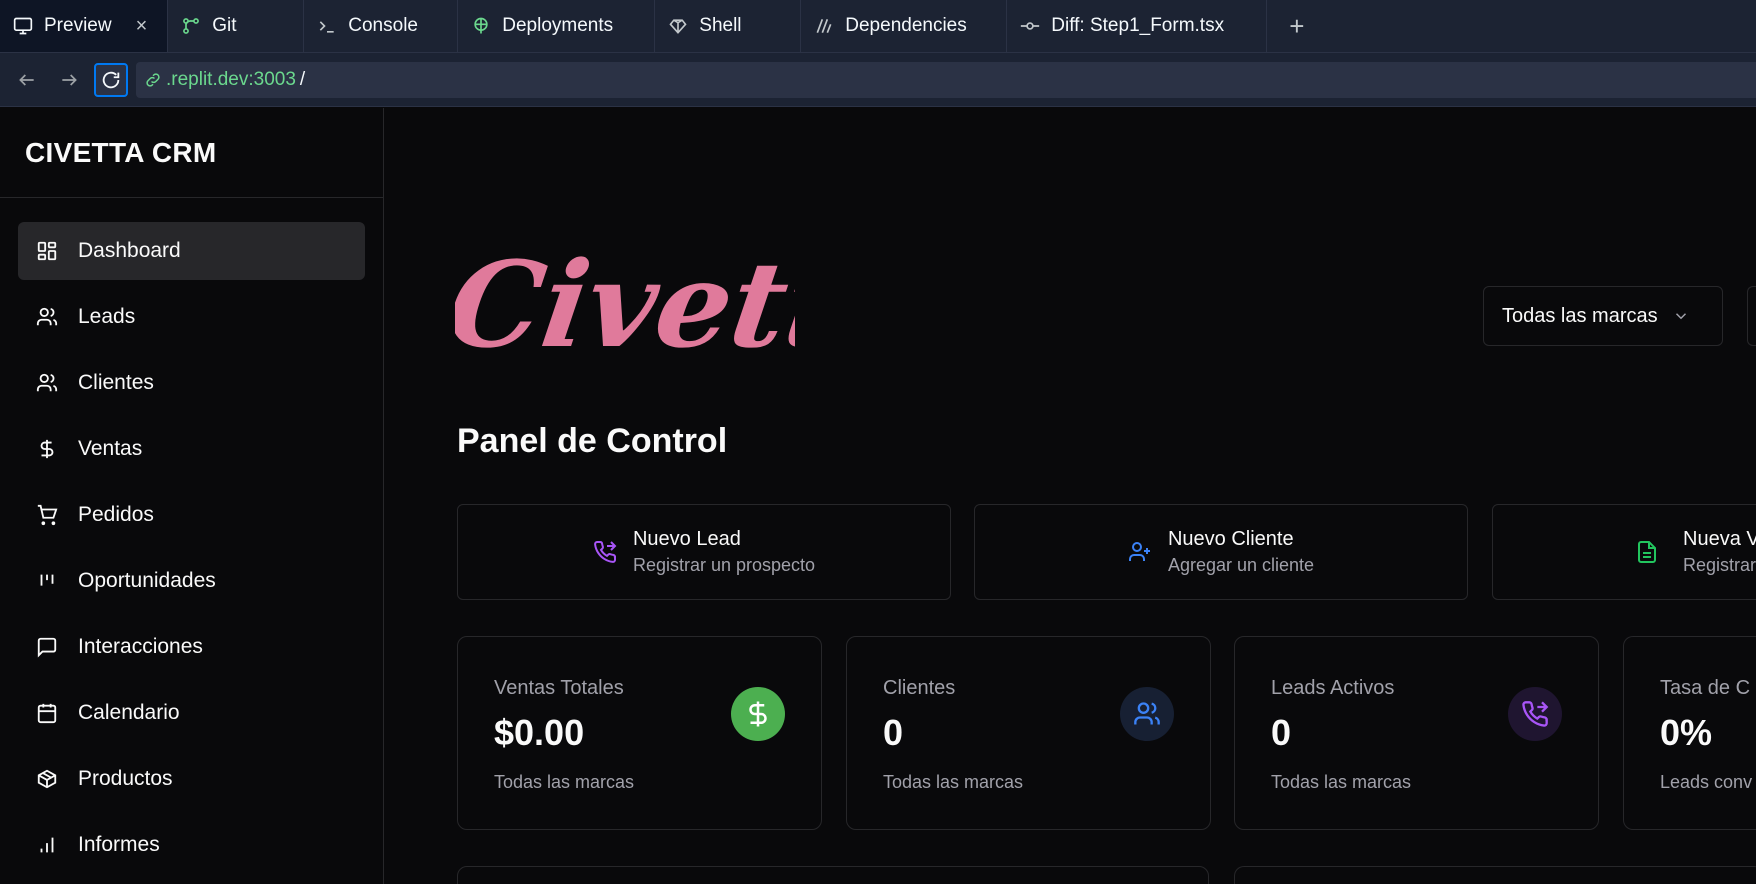  I want to click on git-icon, so click(191, 26).